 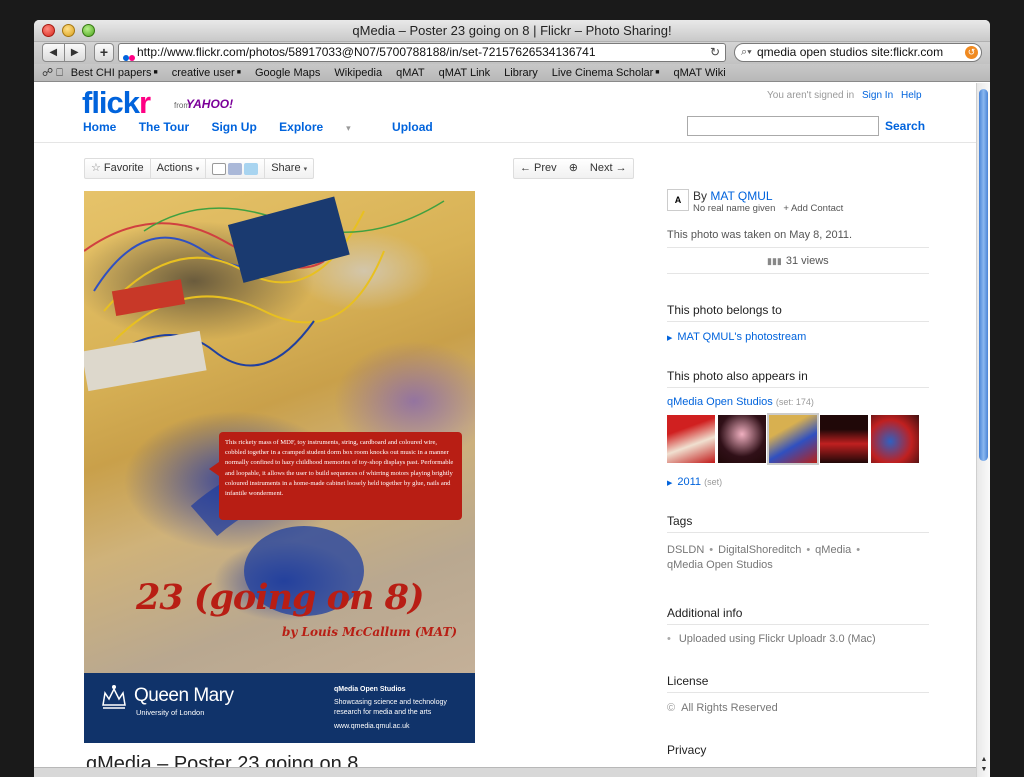 What do you see at coordinates (694, 482) in the screenshot?
I see `year-set-link: ▶ 2011 (set)` at bounding box center [694, 482].